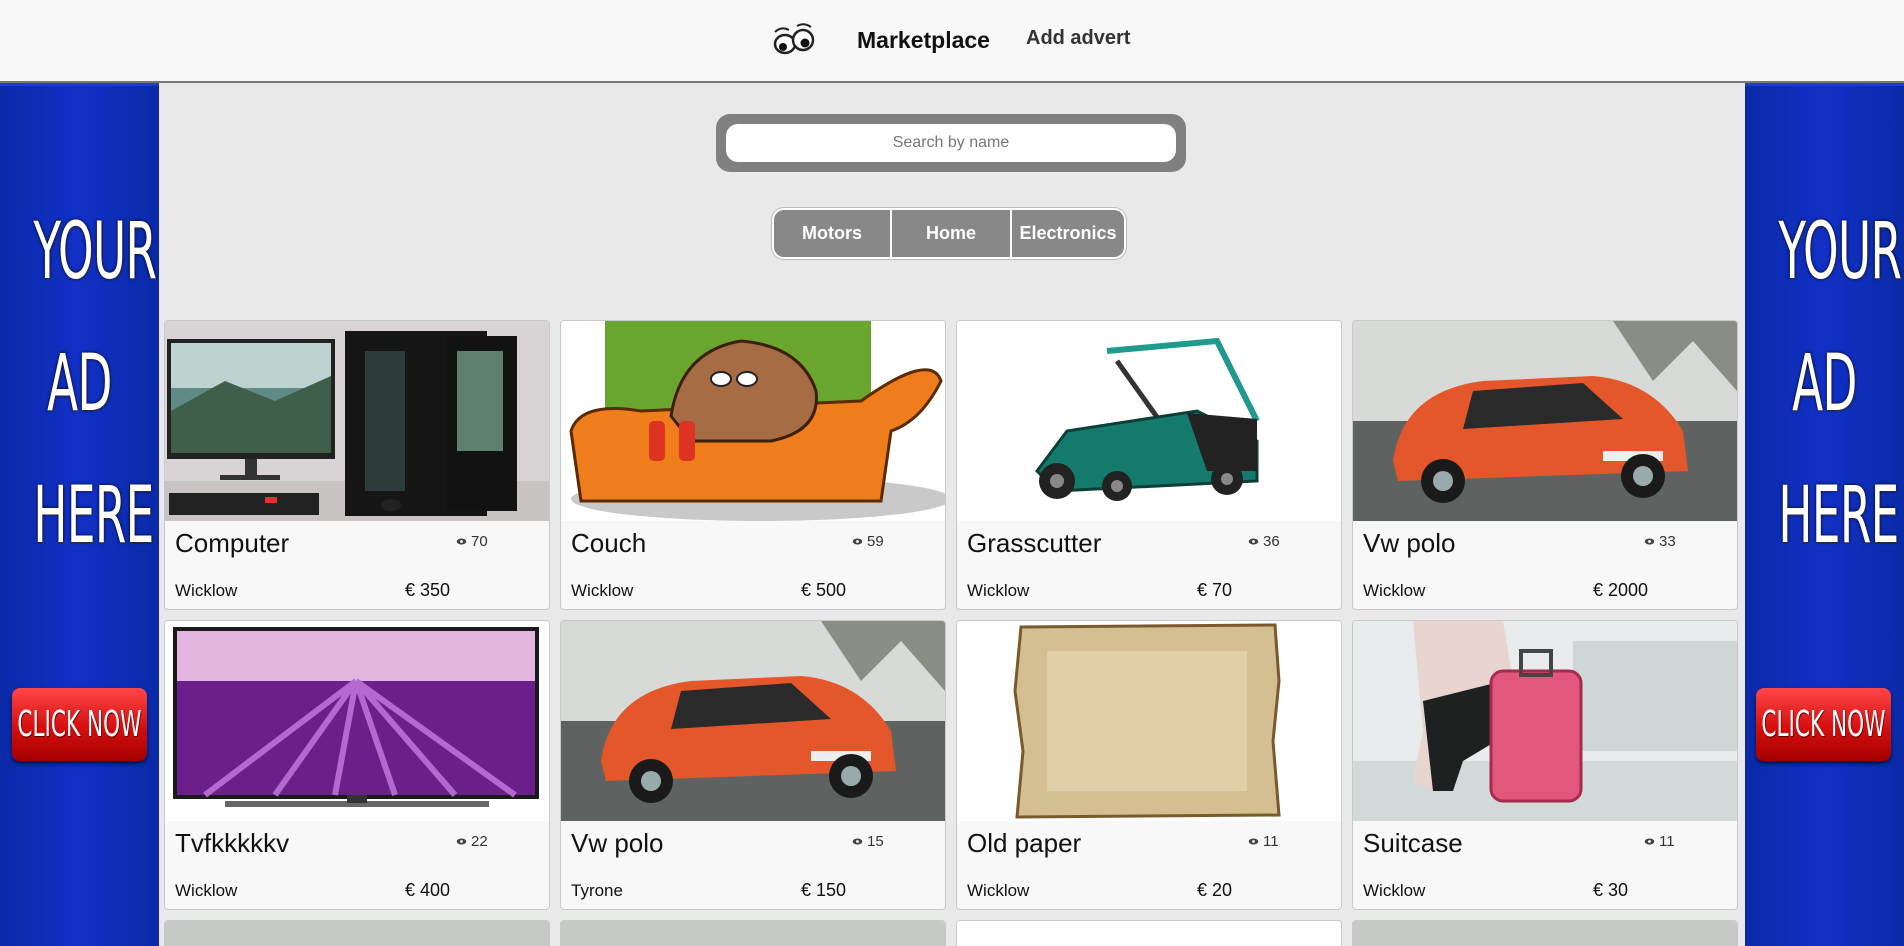 The width and height of the screenshot is (1904, 946). I want to click on top-navbar: Marketplace Add advert, so click(952, 41).